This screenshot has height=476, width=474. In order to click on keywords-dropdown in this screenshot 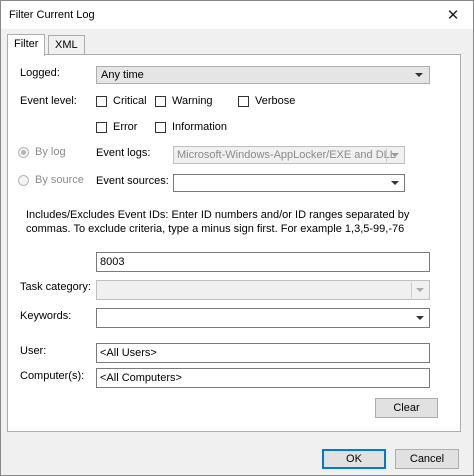, I will do `click(263, 318)`.